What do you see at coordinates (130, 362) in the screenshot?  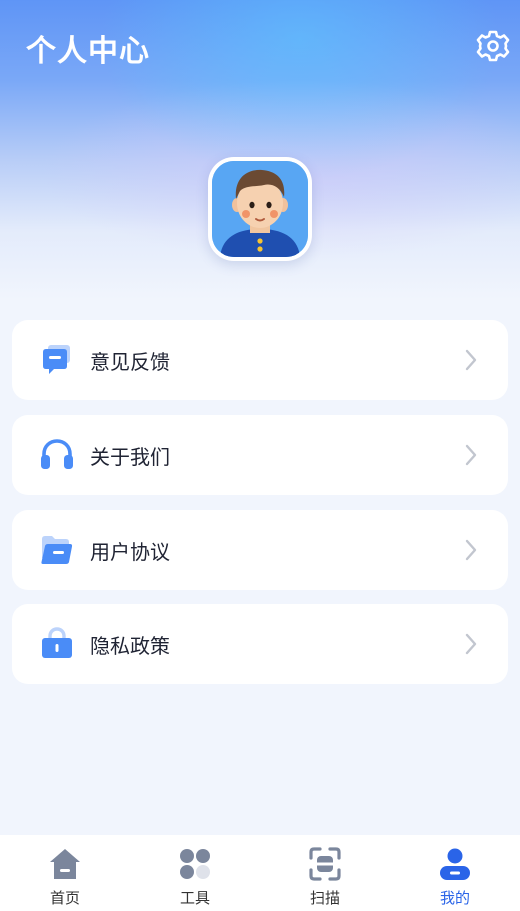 I see `menu-item-label: 意见反馈` at bounding box center [130, 362].